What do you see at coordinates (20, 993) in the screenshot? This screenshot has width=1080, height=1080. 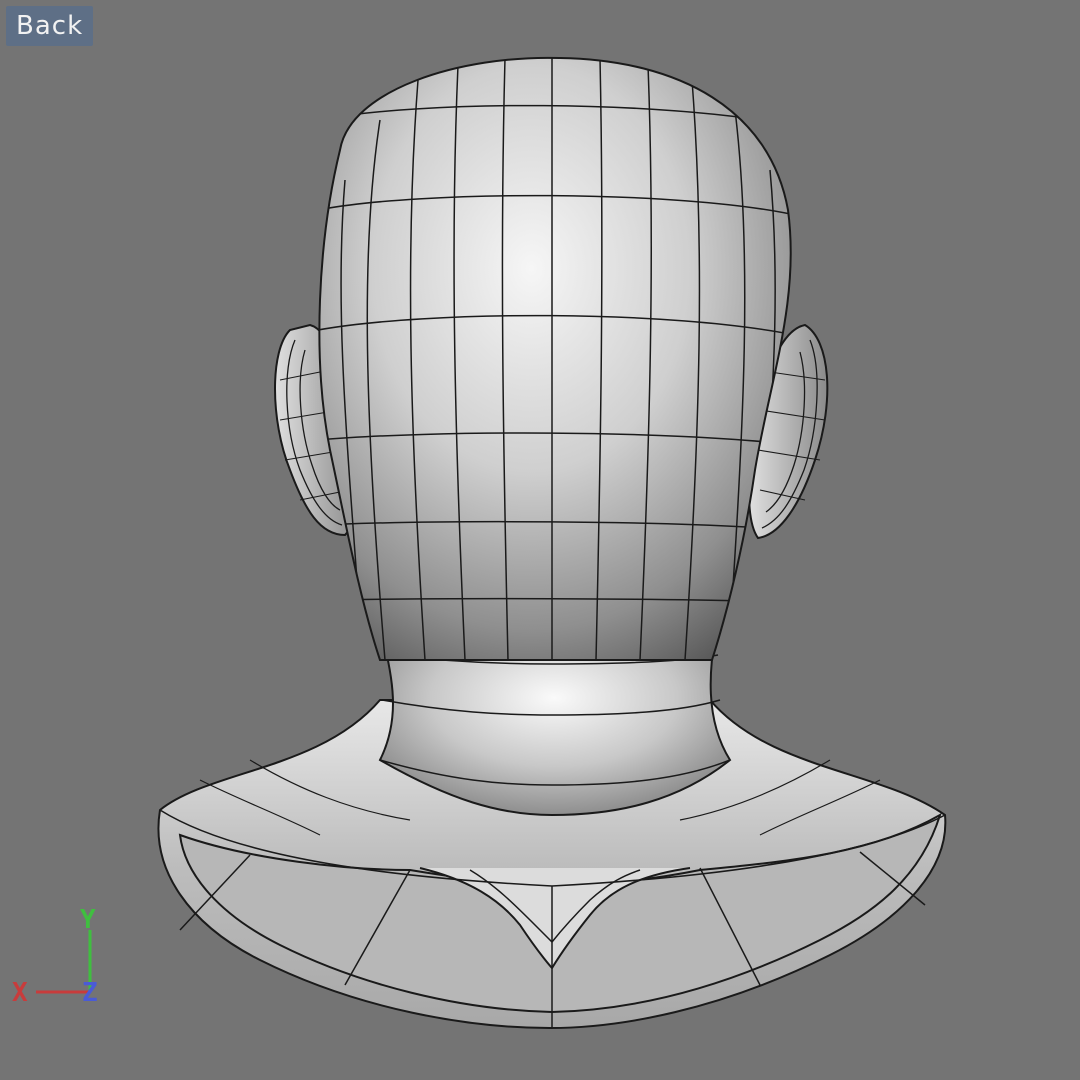 I see `x-axis-label: X` at bounding box center [20, 993].